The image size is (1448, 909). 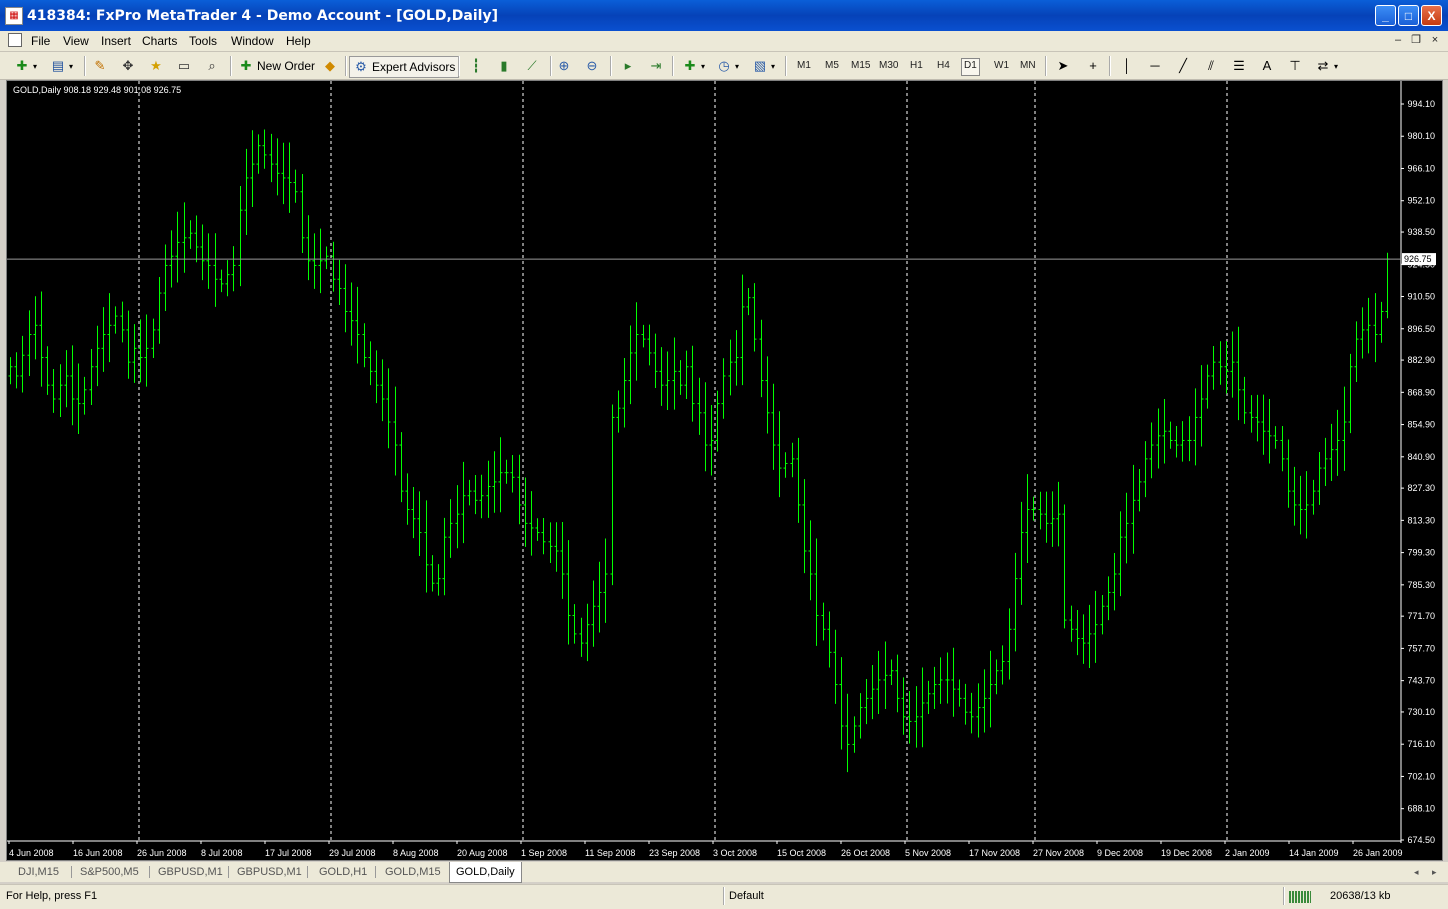 What do you see at coordinates (1421, 104) in the screenshot?
I see `price-tick-label: 994.10` at bounding box center [1421, 104].